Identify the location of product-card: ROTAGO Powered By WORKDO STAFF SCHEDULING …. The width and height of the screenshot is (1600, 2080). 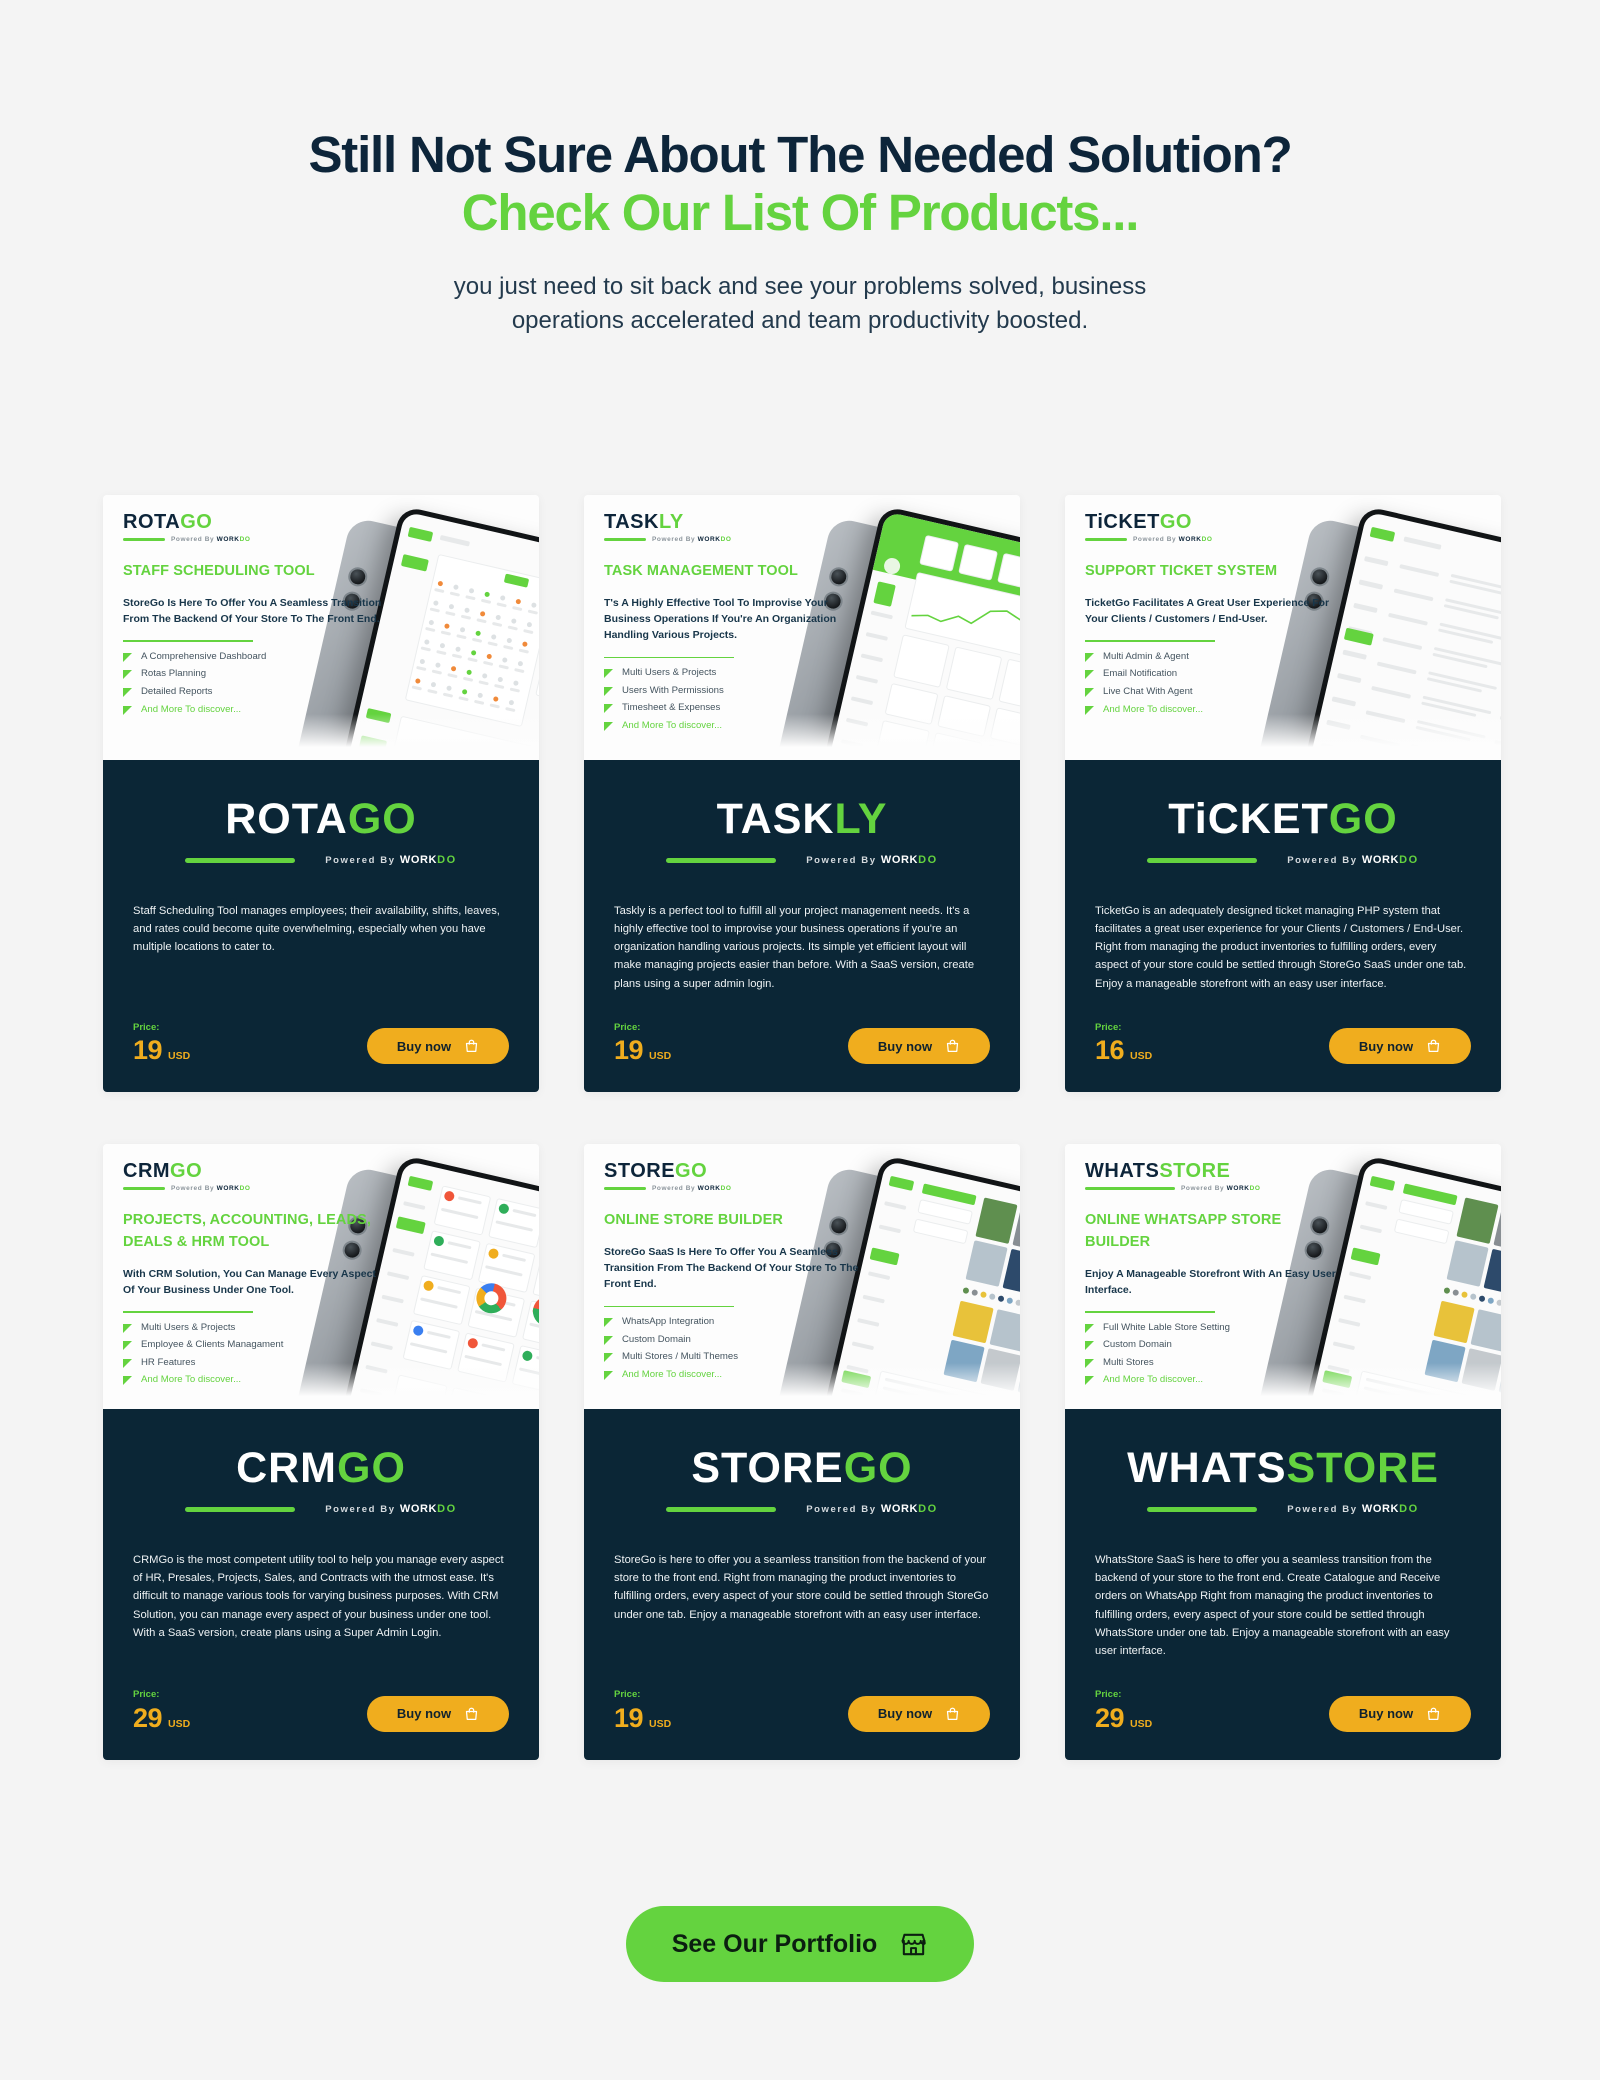
(321, 794).